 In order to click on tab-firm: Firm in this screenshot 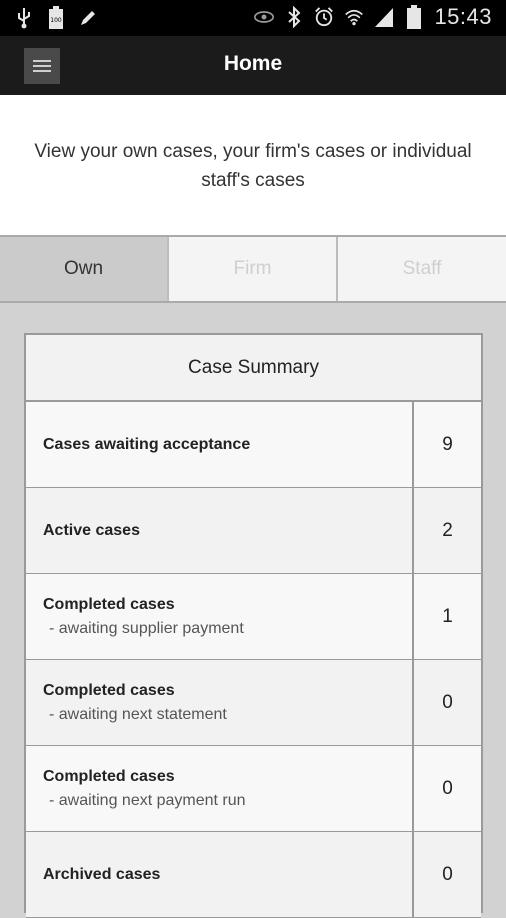, I will do `click(252, 269)`.